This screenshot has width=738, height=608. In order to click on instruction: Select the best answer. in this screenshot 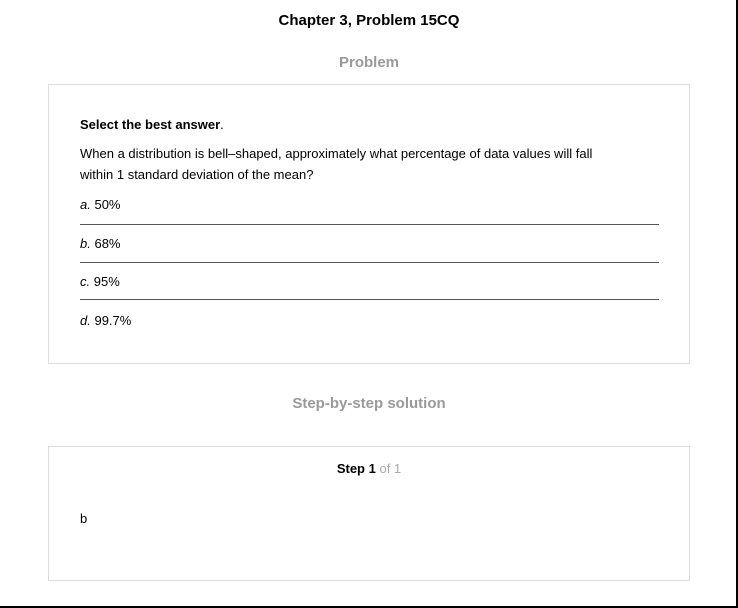, I will do `click(152, 124)`.